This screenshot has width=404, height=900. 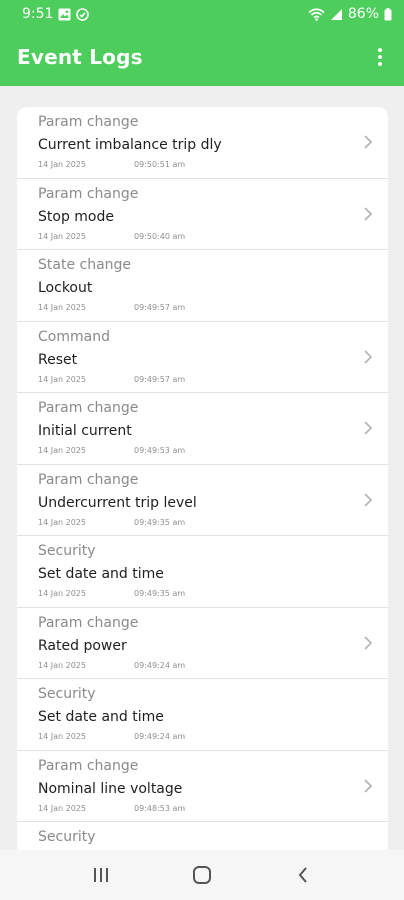 I want to click on battery-icon, so click(x=388, y=14).